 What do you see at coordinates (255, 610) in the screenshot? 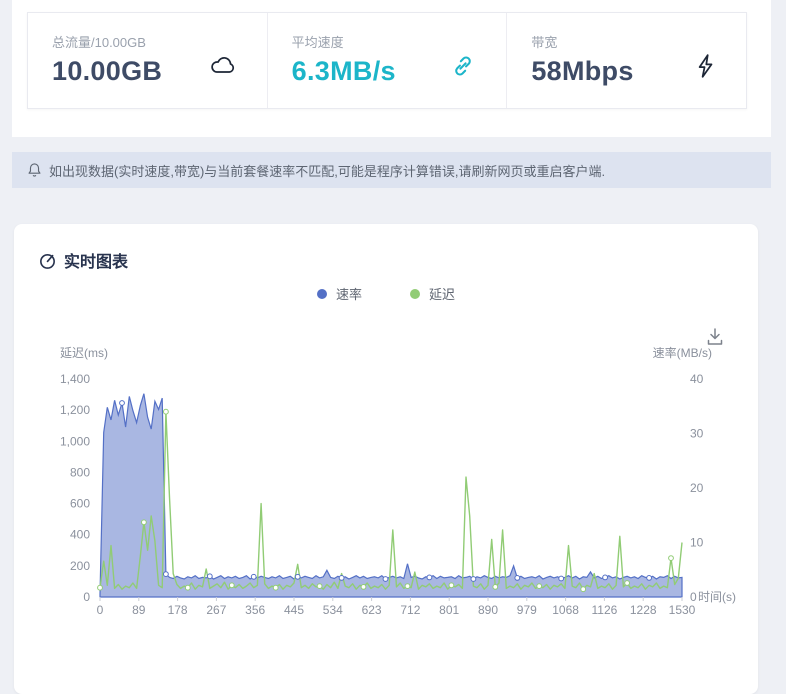
I see `x-axis-tick: 356` at bounding box center [255, 610].